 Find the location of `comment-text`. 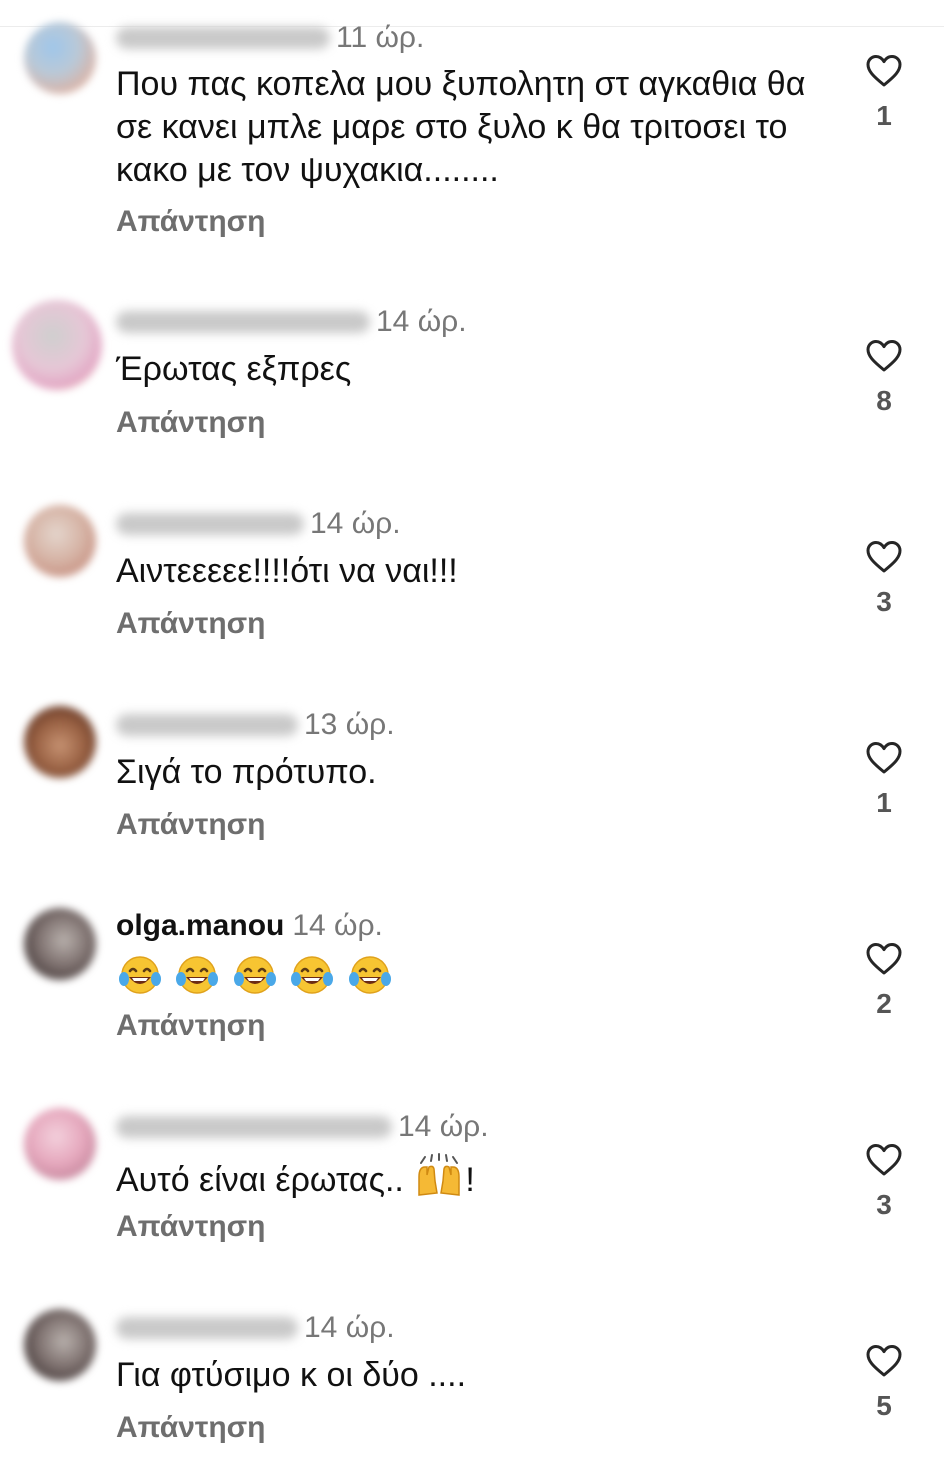

comment-text is located at coordinates (476, 974).